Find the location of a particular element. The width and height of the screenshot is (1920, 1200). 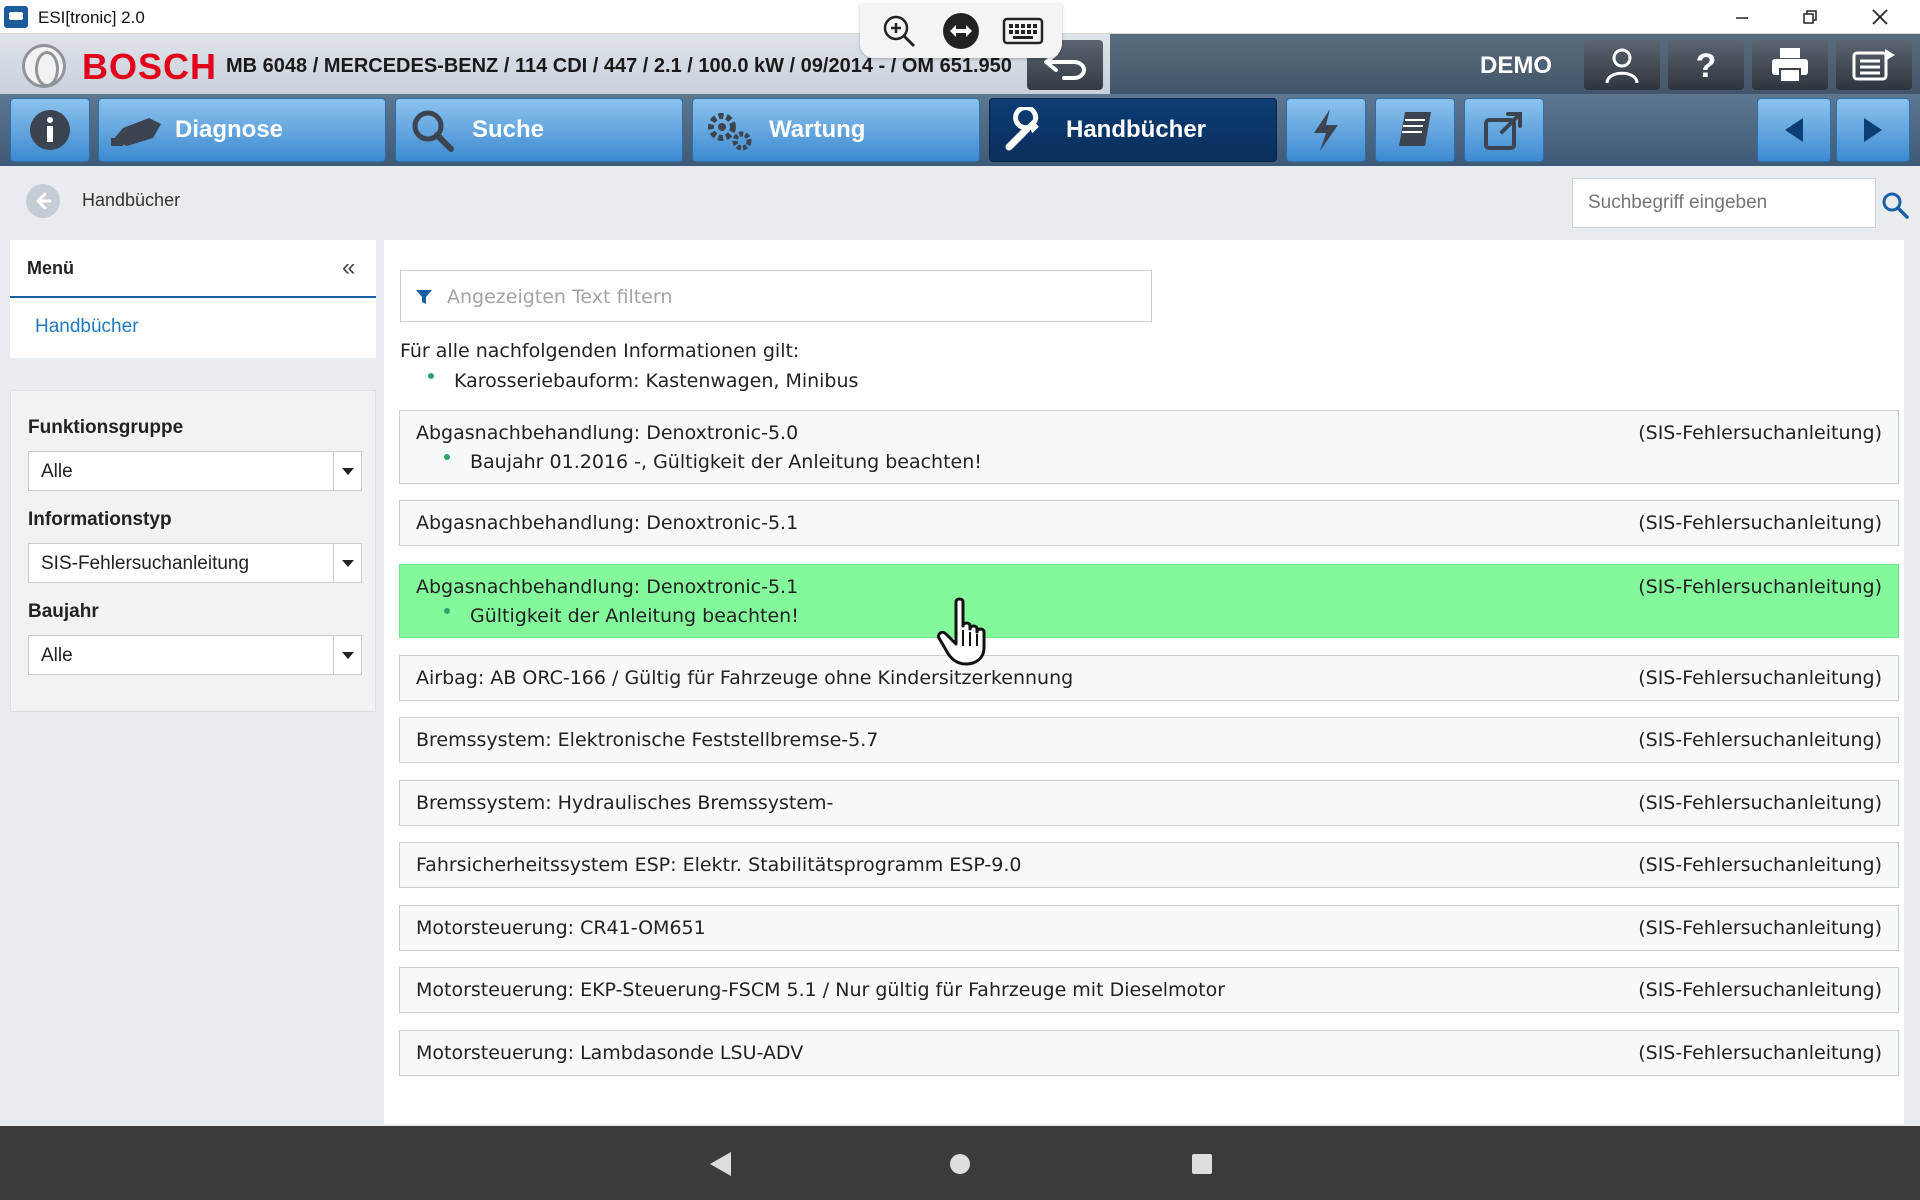

triangle-back-icon is located at coordinates (720, 1164).